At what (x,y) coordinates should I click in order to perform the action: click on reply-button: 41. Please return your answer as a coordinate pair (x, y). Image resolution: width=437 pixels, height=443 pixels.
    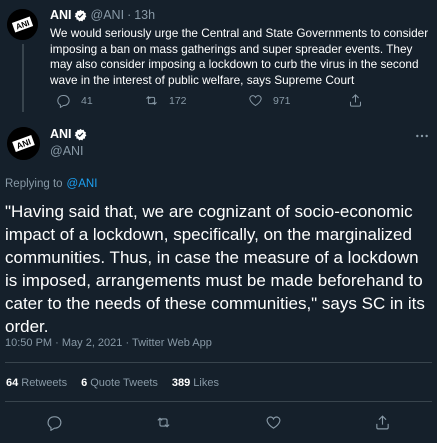
    Looking at the image, I should click on (100, 100).